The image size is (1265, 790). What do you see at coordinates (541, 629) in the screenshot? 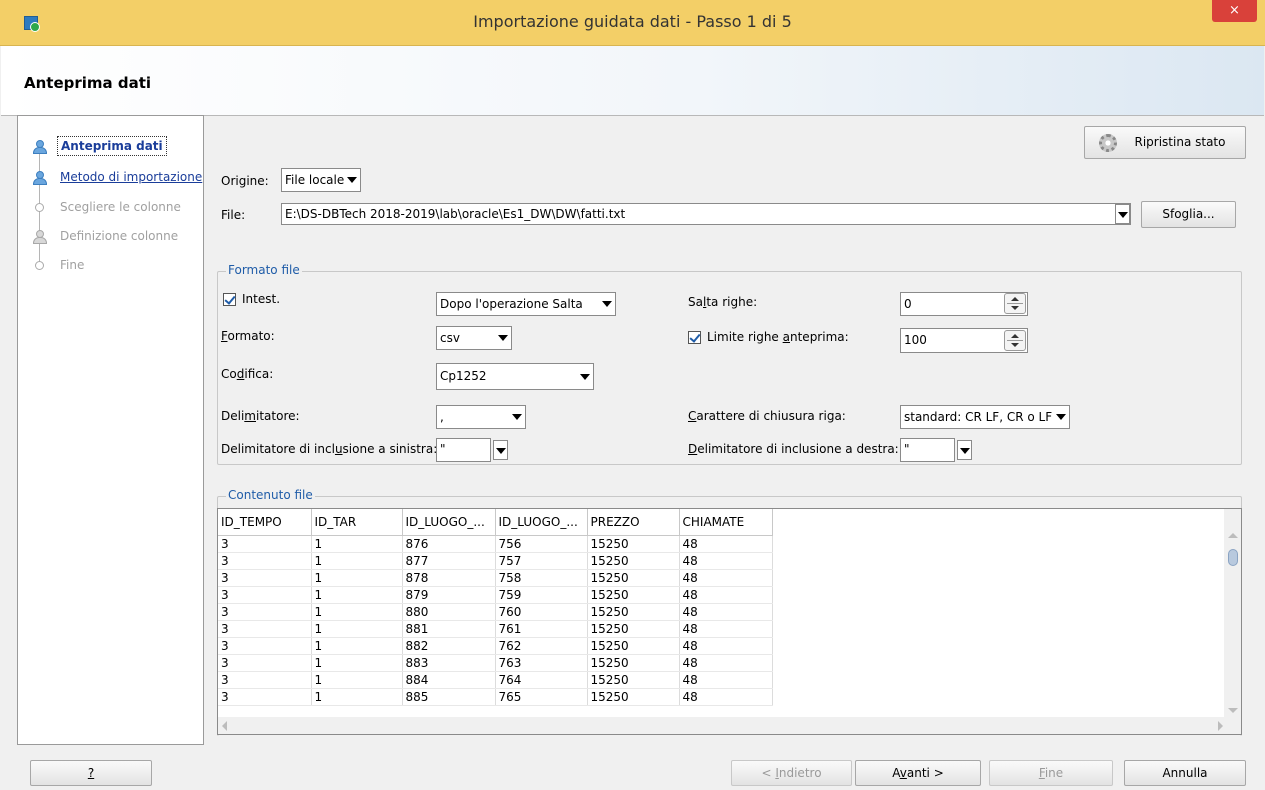
I see `table-cell: 761` at bounding box center [541, 629].